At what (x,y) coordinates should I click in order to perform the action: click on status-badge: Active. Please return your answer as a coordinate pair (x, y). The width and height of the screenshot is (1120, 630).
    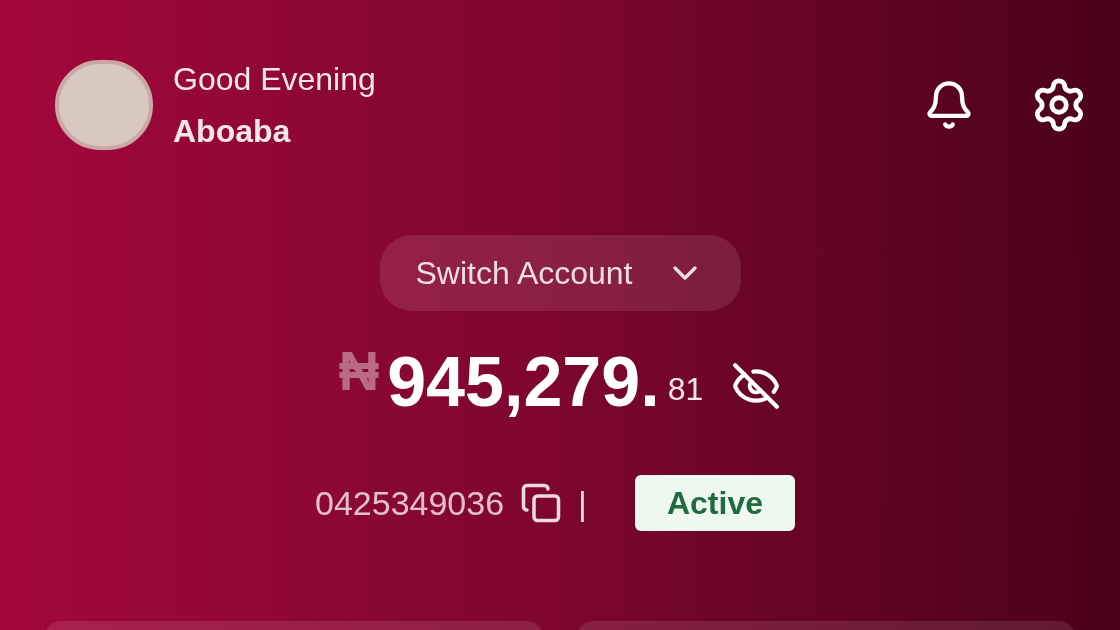
    Looking at the image, I should click on (714, 503).